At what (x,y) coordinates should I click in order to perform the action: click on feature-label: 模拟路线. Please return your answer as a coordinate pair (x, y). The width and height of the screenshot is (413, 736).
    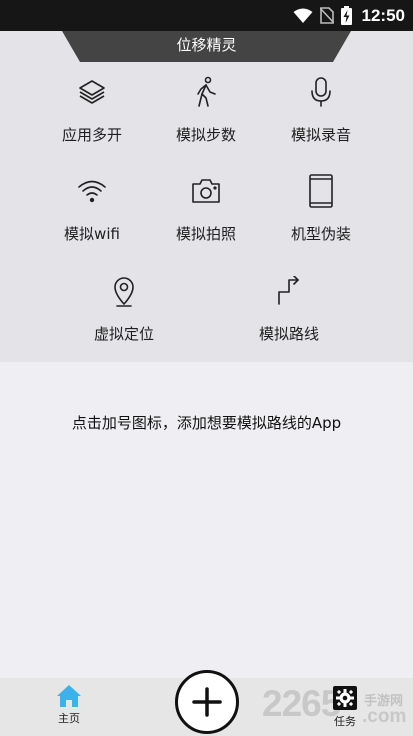
    Looking at the image, I should click on (288, 334).